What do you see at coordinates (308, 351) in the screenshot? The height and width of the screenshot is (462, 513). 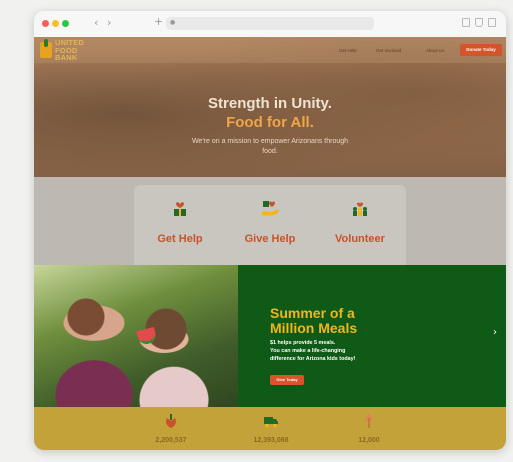 I see `promo-body-line-2: You can make a life-changing` at bounding box center [308, 351].